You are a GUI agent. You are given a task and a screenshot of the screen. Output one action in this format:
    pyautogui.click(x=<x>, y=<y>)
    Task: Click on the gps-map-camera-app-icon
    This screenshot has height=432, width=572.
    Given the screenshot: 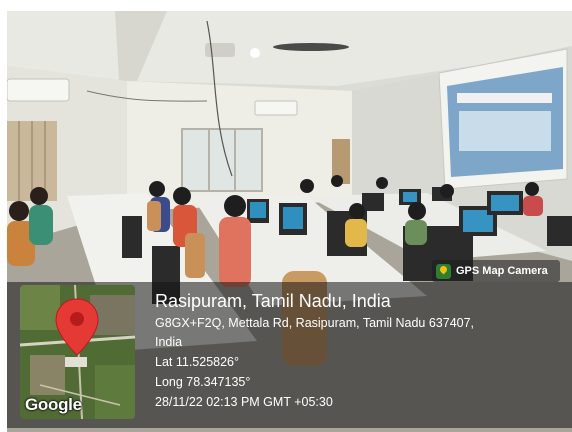 What is the action you would take?
    pyautogui.click(x=443, y=271)
    